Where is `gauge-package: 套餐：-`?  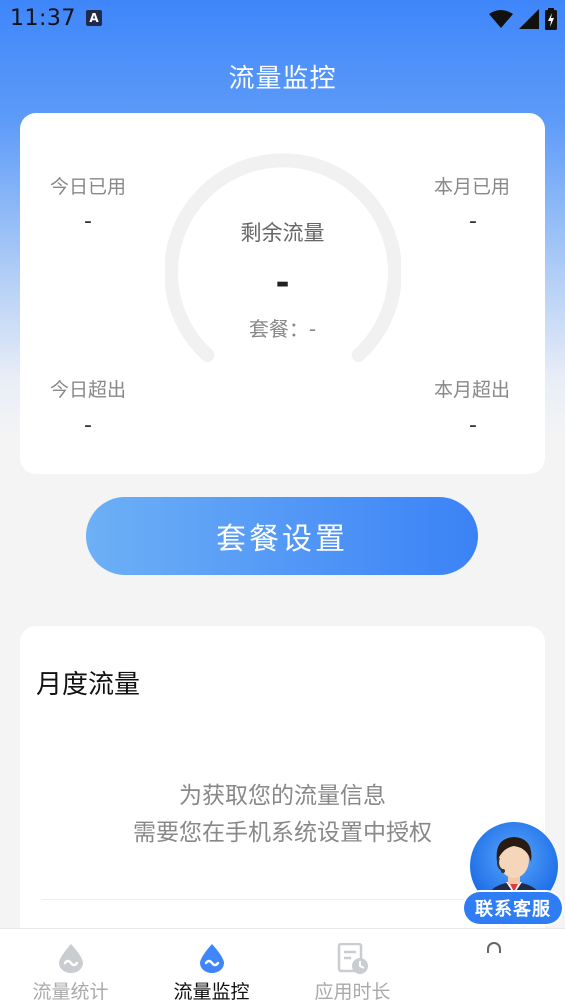
gauge-package: 套餐：- is located at coordinates (282, 329).